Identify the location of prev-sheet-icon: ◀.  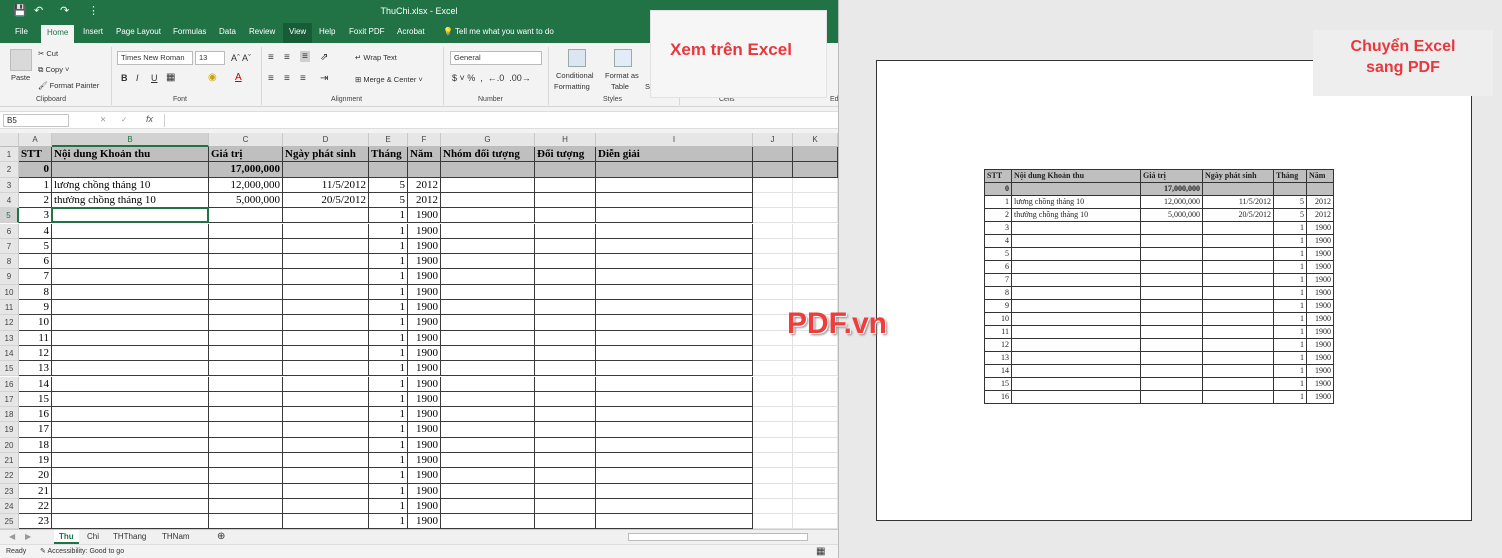
(12, 537).